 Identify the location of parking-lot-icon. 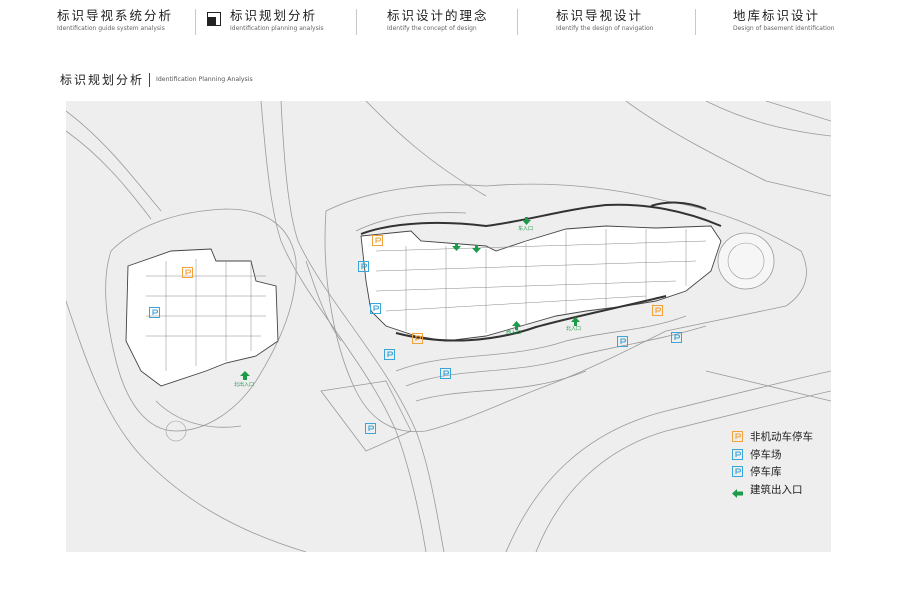
(737, 454).